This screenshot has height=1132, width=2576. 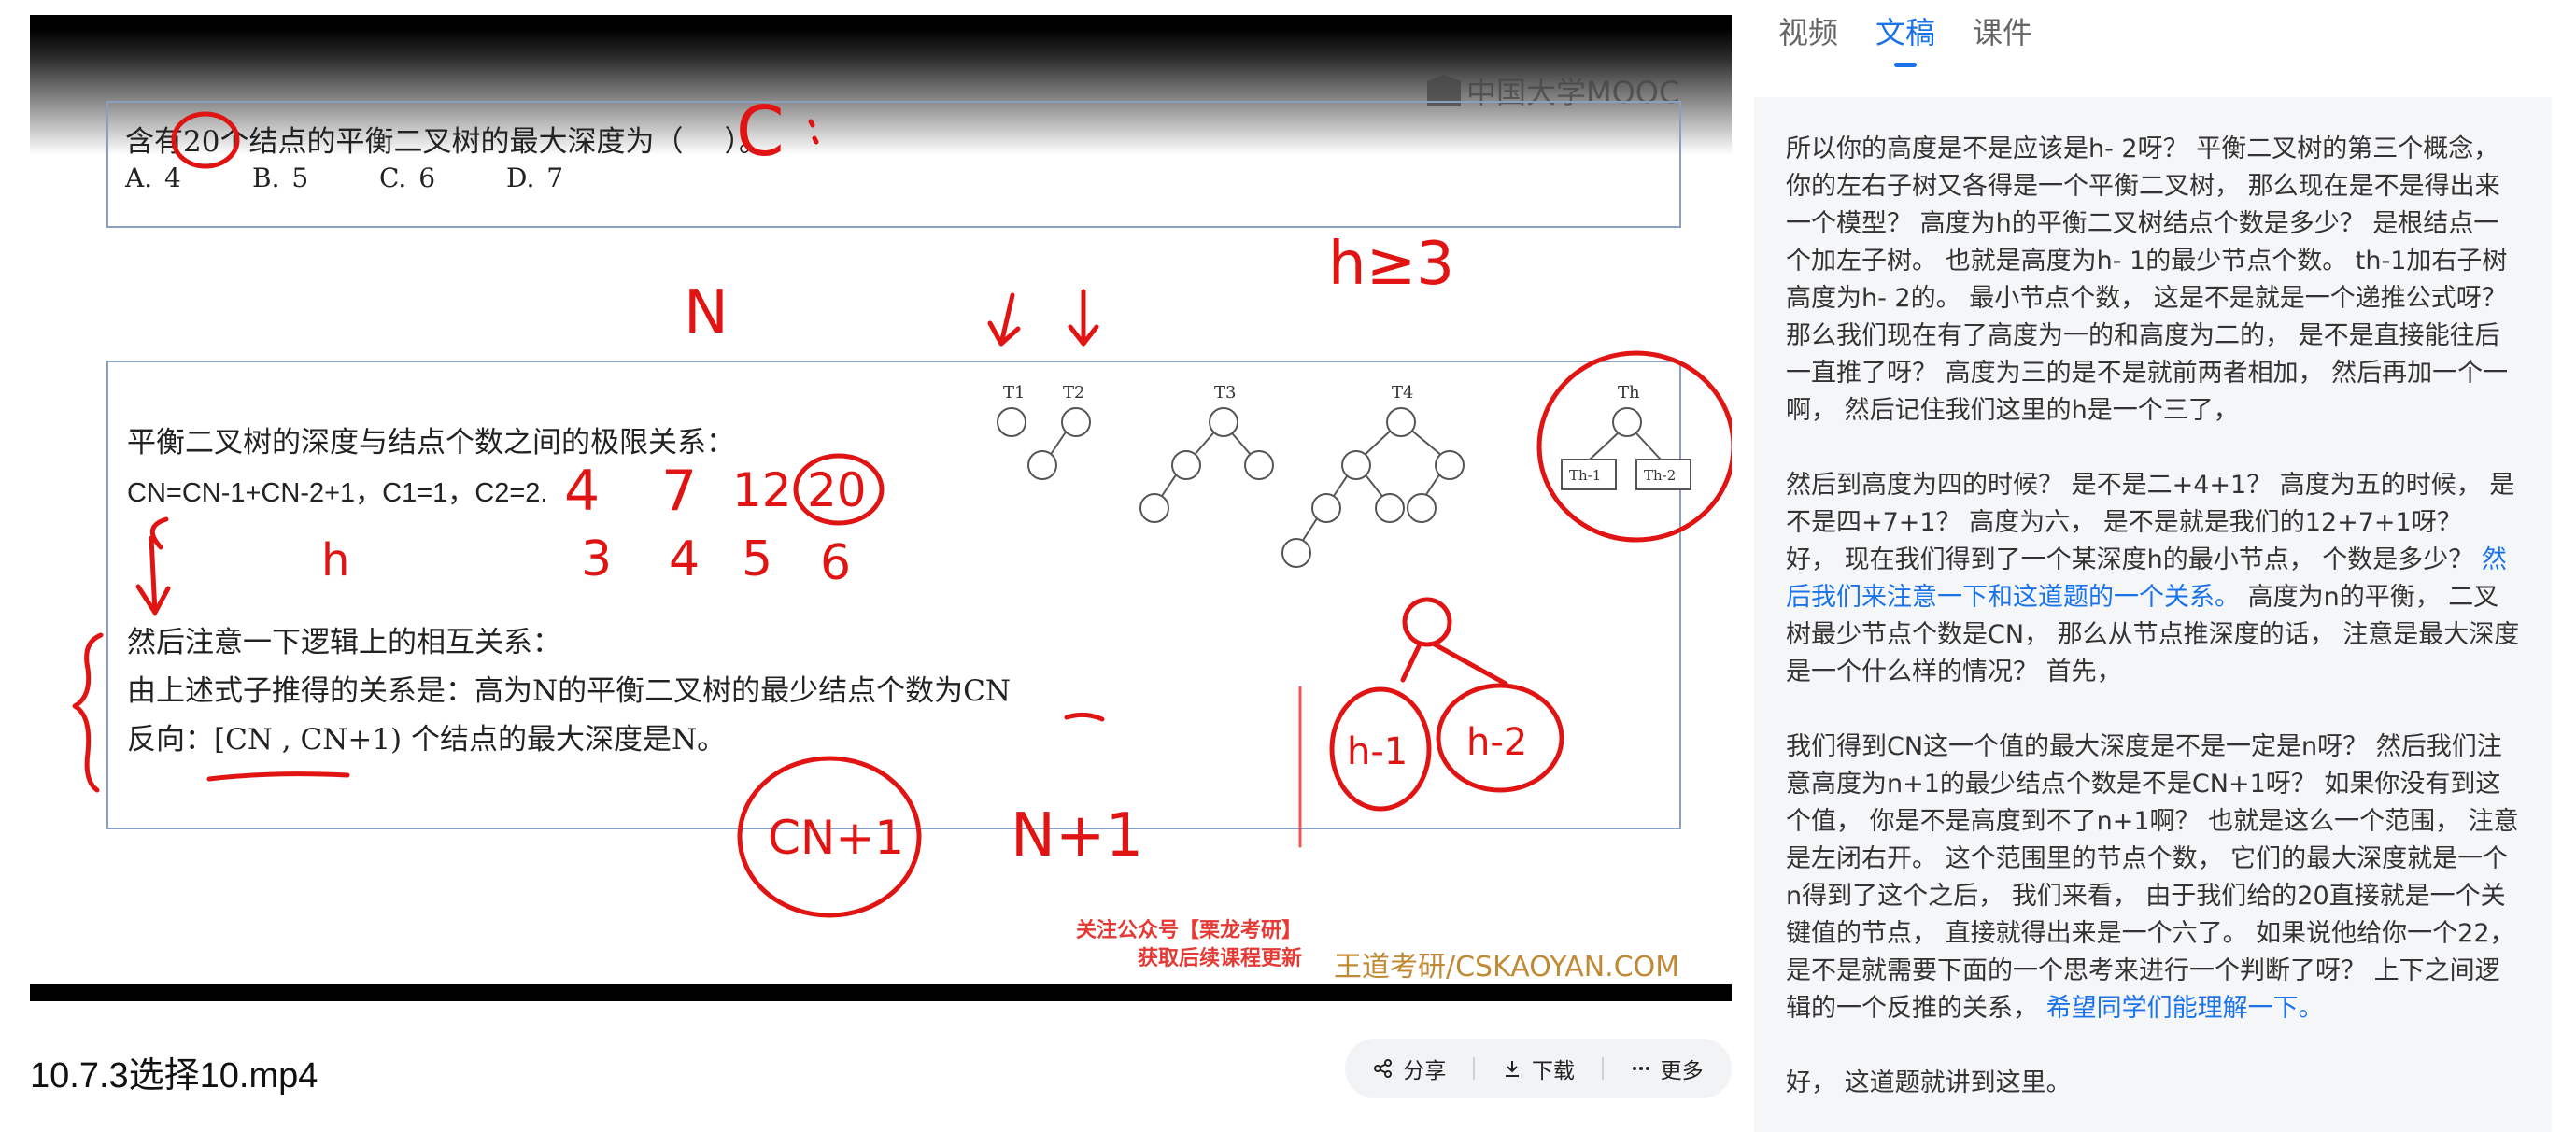 What do you see at coordinates (1553, 1071) in the screenshot?
I see `download-label: 下载` at bounding box center [1553, 1071].